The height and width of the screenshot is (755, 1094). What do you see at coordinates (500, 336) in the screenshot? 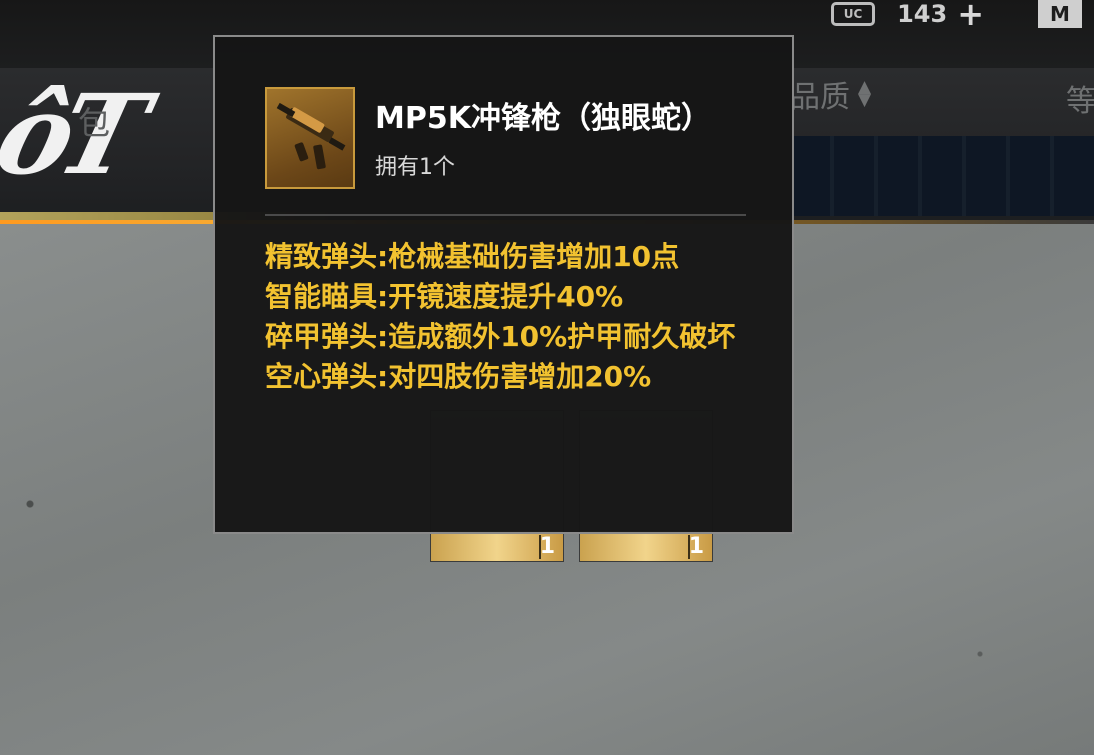
I see `attachment-line: 碎甲弹头:造成额外10%护甲耐久破坏` at bounding box center [500, 336].